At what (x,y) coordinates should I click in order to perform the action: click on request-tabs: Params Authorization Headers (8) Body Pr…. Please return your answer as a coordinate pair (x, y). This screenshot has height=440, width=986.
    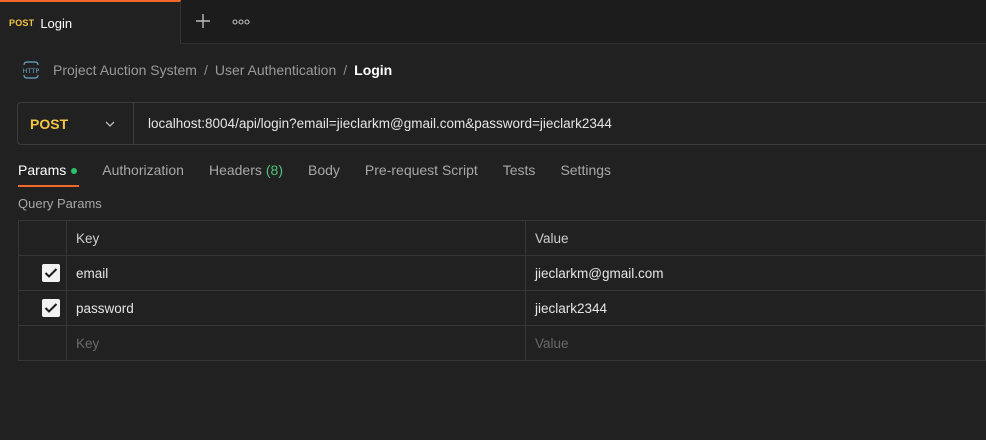
    Looking at the image, I should click on (327, 172).